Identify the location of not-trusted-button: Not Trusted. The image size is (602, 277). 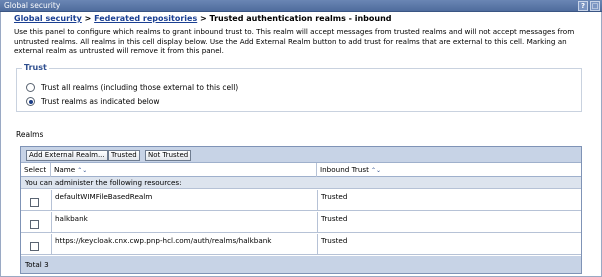
(168, 155).